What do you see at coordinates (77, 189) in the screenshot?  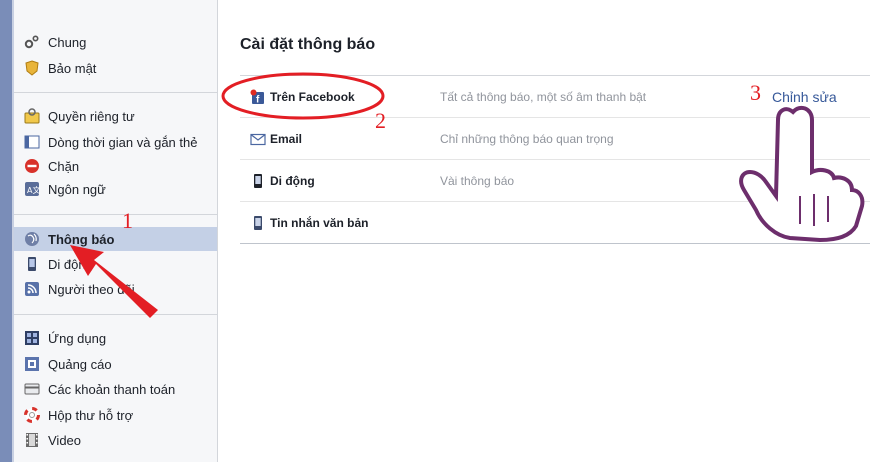 I see `sidebar-item-label: Ngôn ngữ` at bounding box center [77, 189].